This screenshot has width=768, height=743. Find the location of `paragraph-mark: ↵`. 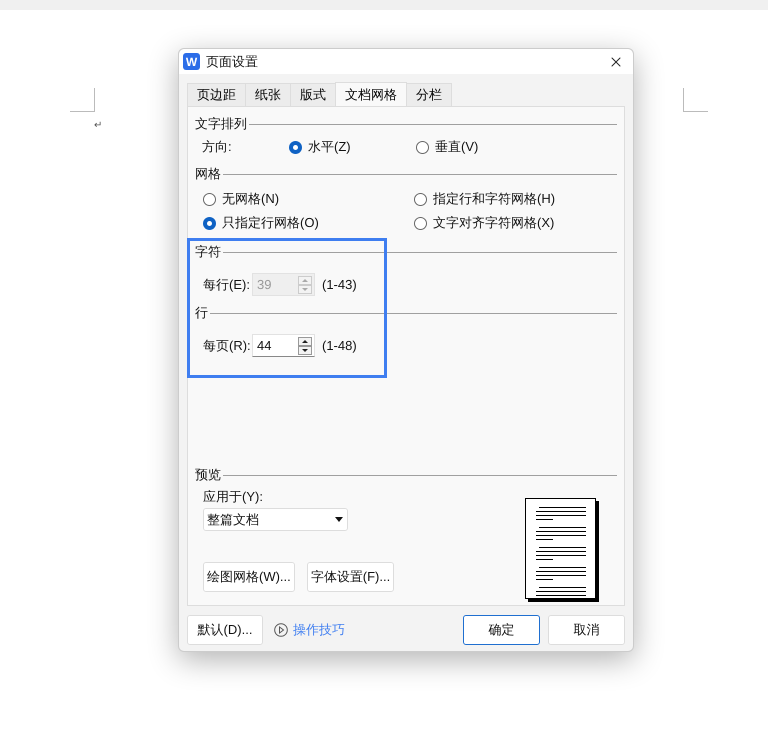

paragraph-mark: ↵ is located at coordinates (98, 126).